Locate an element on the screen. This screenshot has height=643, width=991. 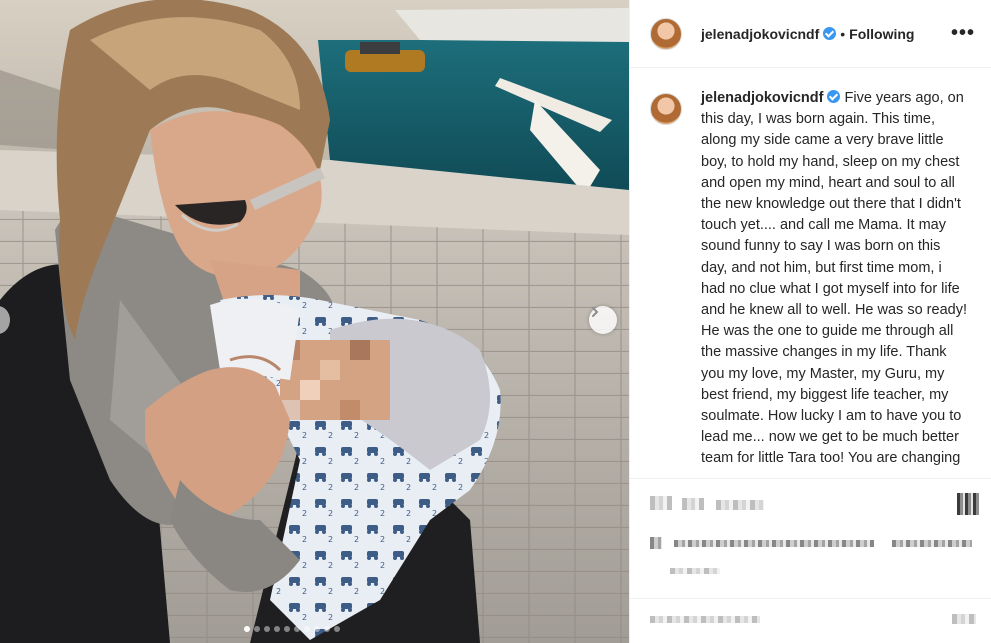
caption-username: jelenadjokovicndf is located at coordinates (762, 98).